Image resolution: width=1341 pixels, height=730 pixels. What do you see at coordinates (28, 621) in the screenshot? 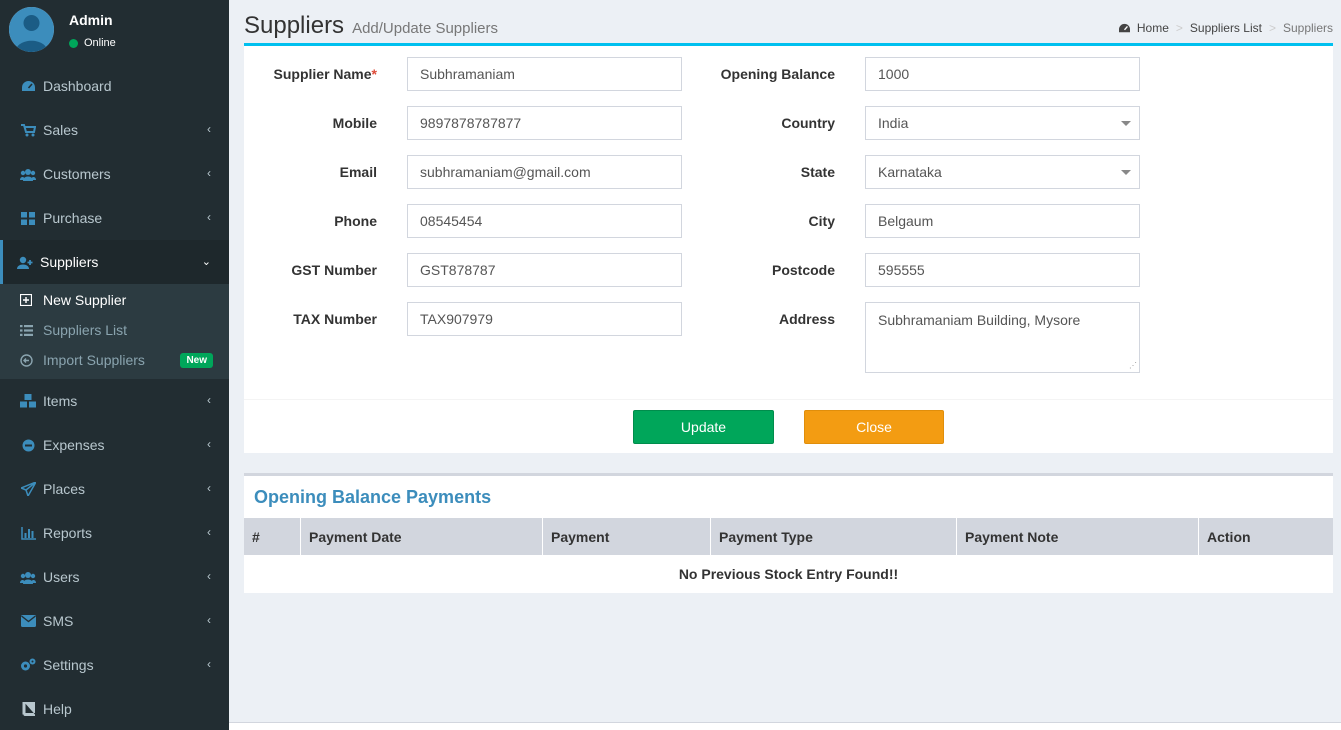
I see `envelope-icon` at bounding box center [28, 621].